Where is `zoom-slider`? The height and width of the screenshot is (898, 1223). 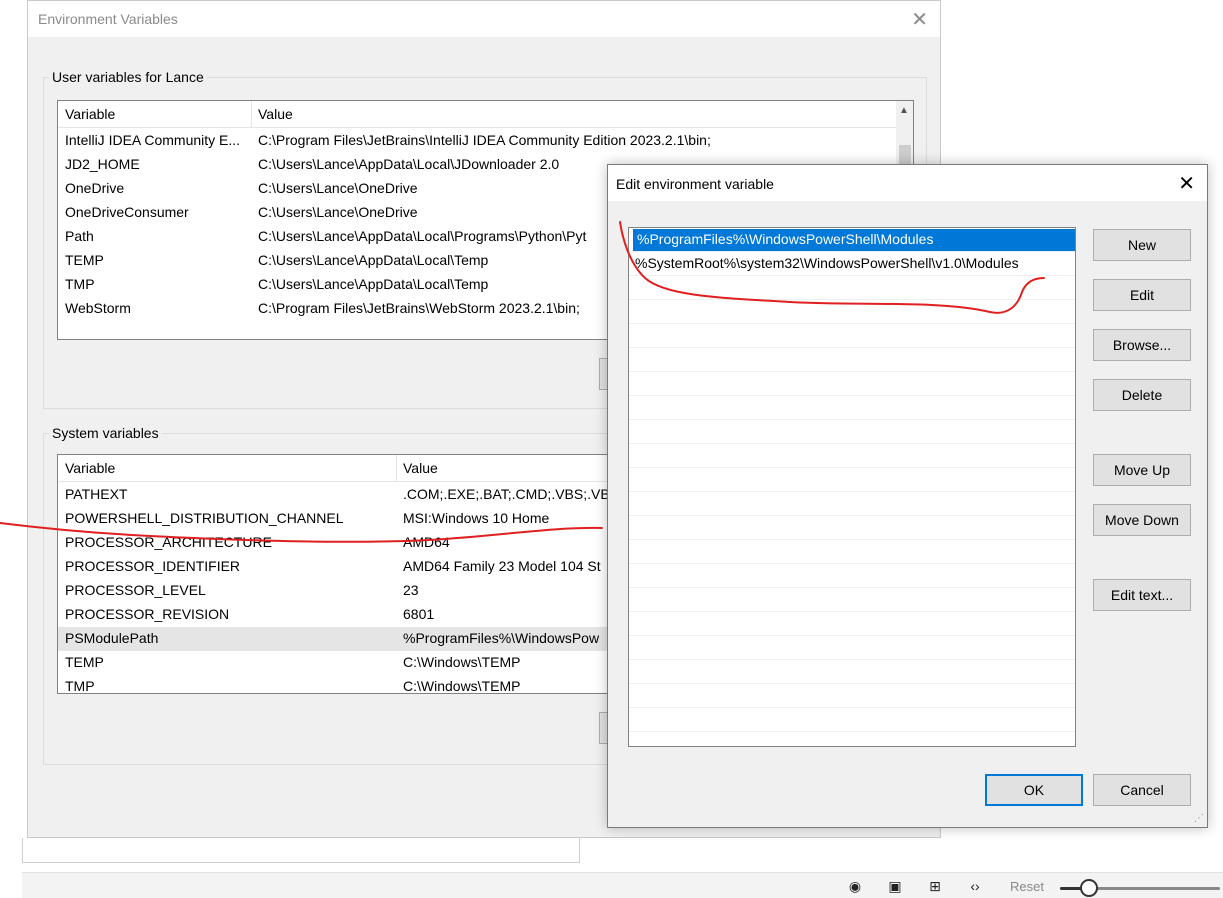
zoom-slider is located at coordinates (1140, 888).